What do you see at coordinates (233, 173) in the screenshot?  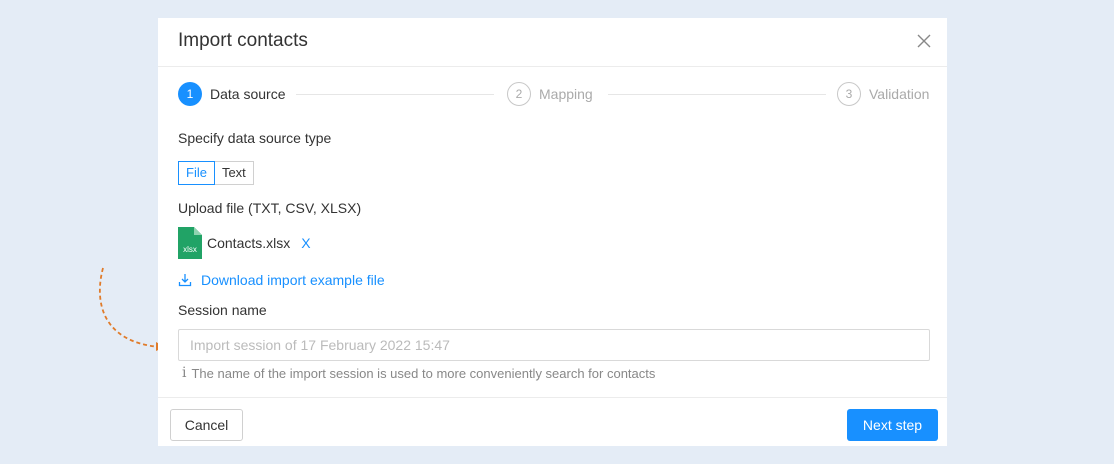 I see `source-type-text-button: Text` at bounding box center [233, 173].